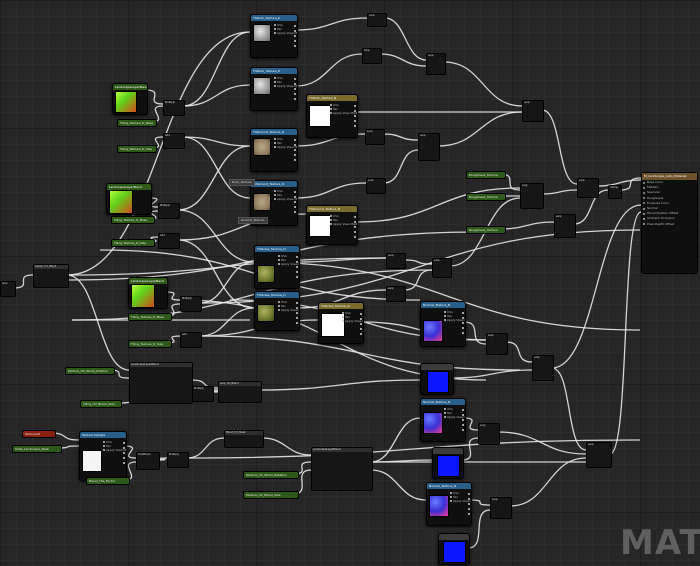  Describe the element at coordinates (240, 392) in the screenshot. I see `lerp-uv-blend-node: Lerp_UV_Blend` at that location.